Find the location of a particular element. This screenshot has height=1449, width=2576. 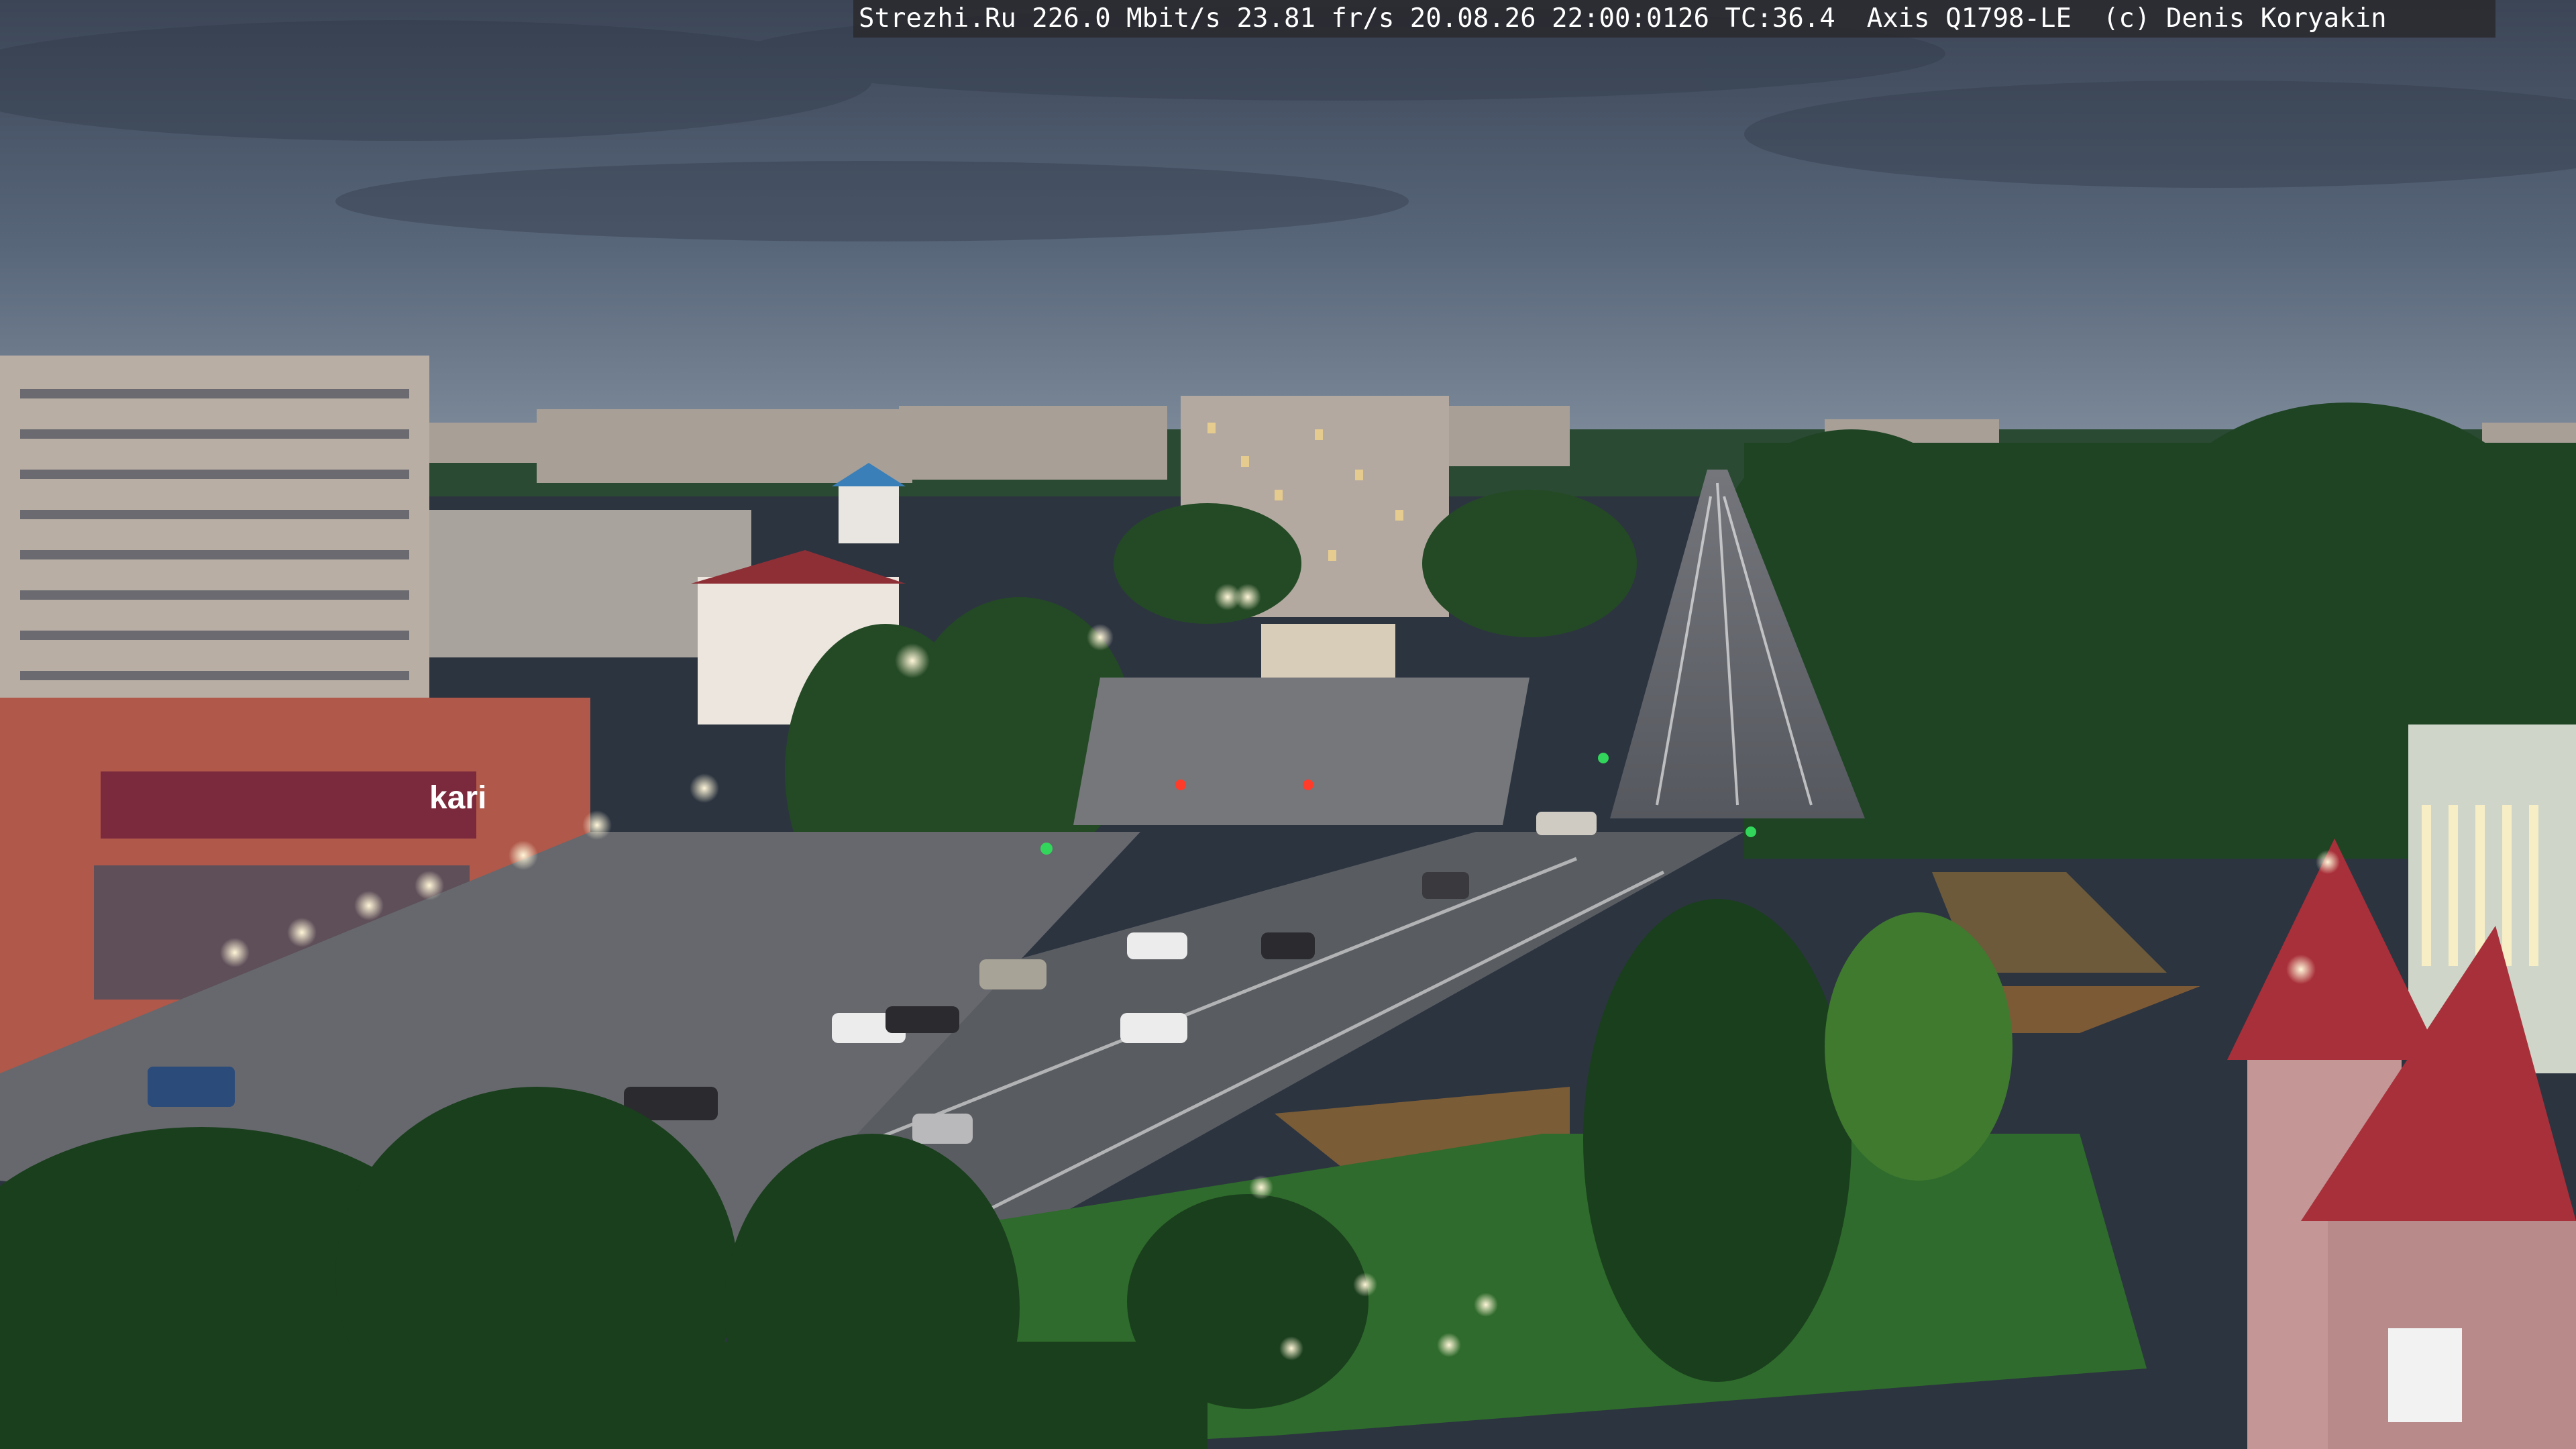

blue-tower is located at coordinates (869, 513).